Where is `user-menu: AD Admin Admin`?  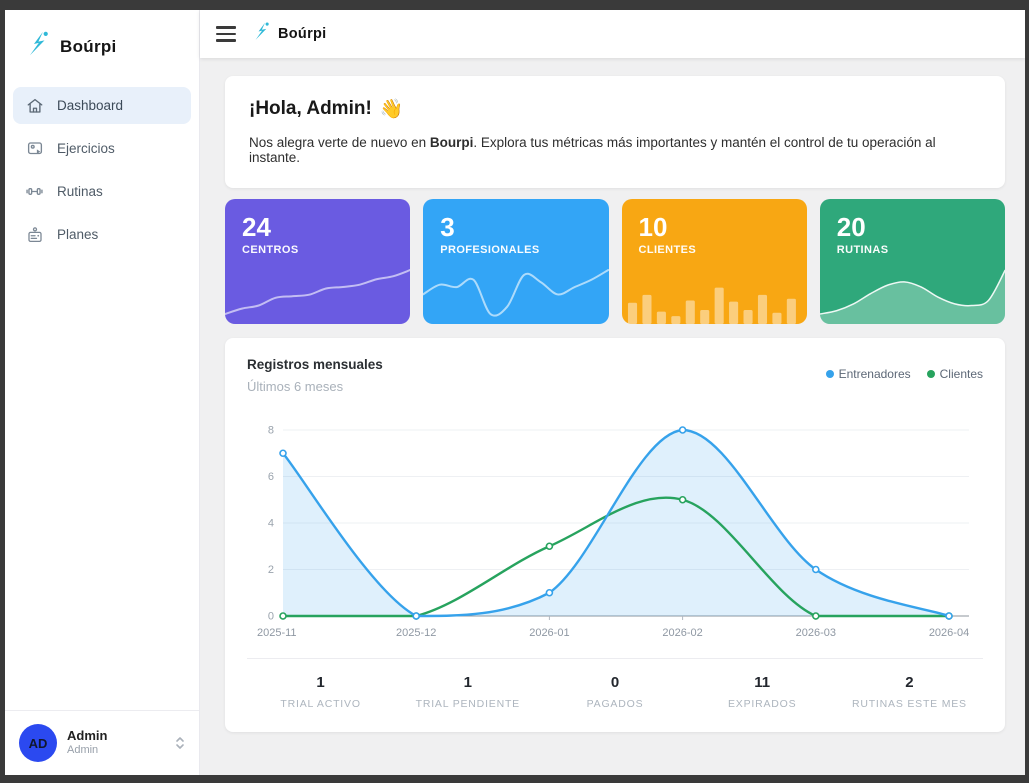
user-menu: AD Admin Admin is located at coordinates (102, 742).